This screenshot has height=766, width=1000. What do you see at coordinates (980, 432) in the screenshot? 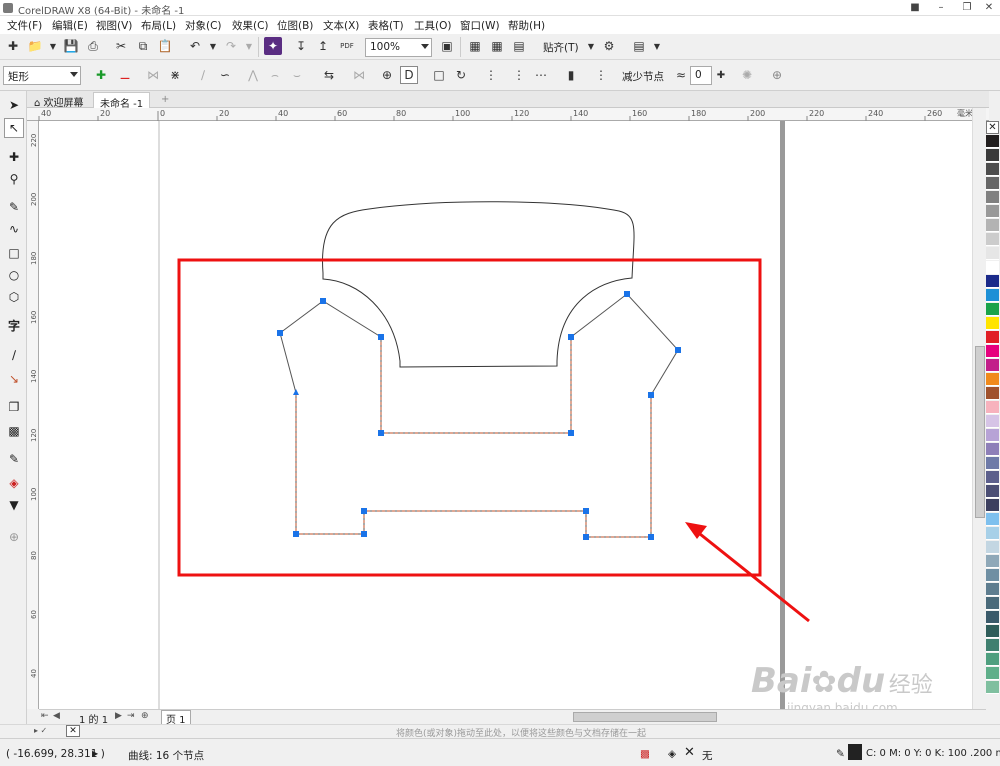
I see `vertical-scroll-thumb` at bounding box center [980, 432].